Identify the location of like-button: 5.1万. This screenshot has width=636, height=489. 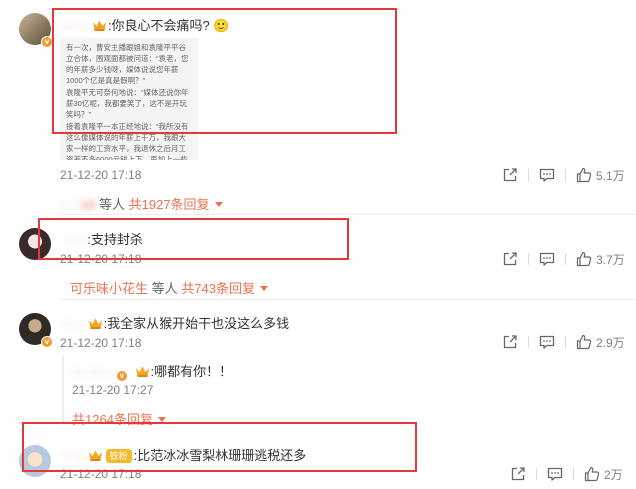
(600, 175).